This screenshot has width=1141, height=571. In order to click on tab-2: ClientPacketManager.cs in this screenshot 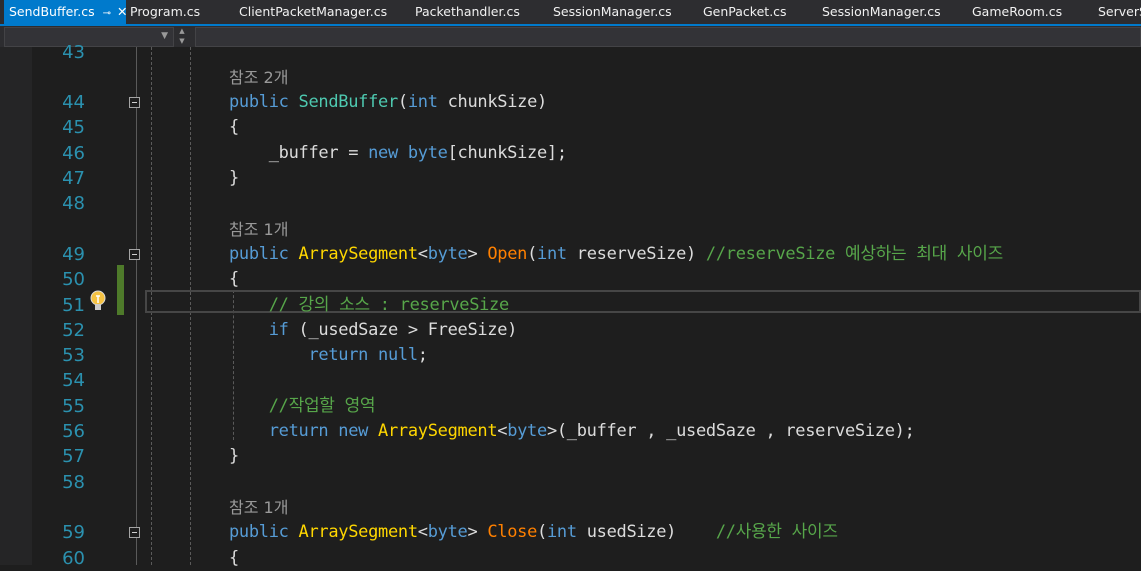, I will do `click(313, 12)`.